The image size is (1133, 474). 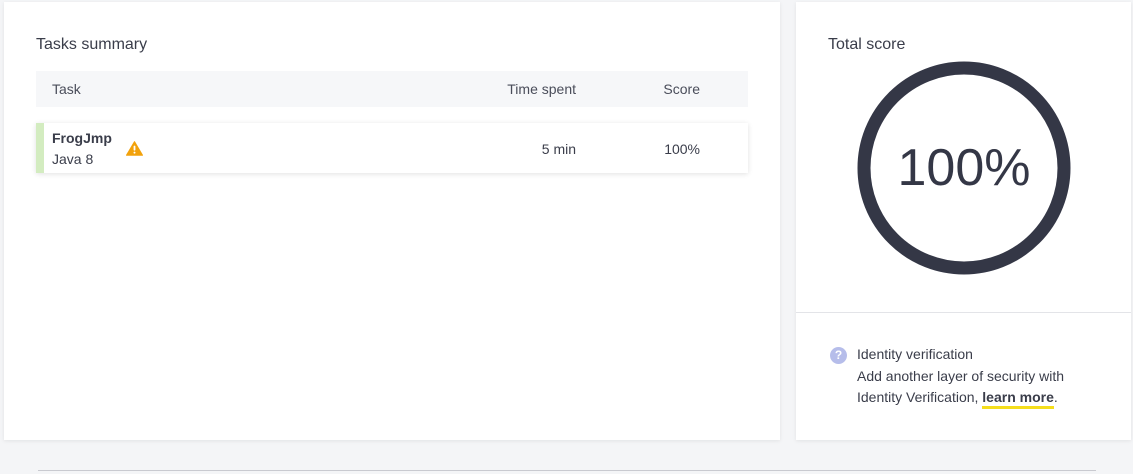 What do you see at coordinates (682, 149) in the screenshot?
I see `task-score: 100%` at bounding box center [682, 149].